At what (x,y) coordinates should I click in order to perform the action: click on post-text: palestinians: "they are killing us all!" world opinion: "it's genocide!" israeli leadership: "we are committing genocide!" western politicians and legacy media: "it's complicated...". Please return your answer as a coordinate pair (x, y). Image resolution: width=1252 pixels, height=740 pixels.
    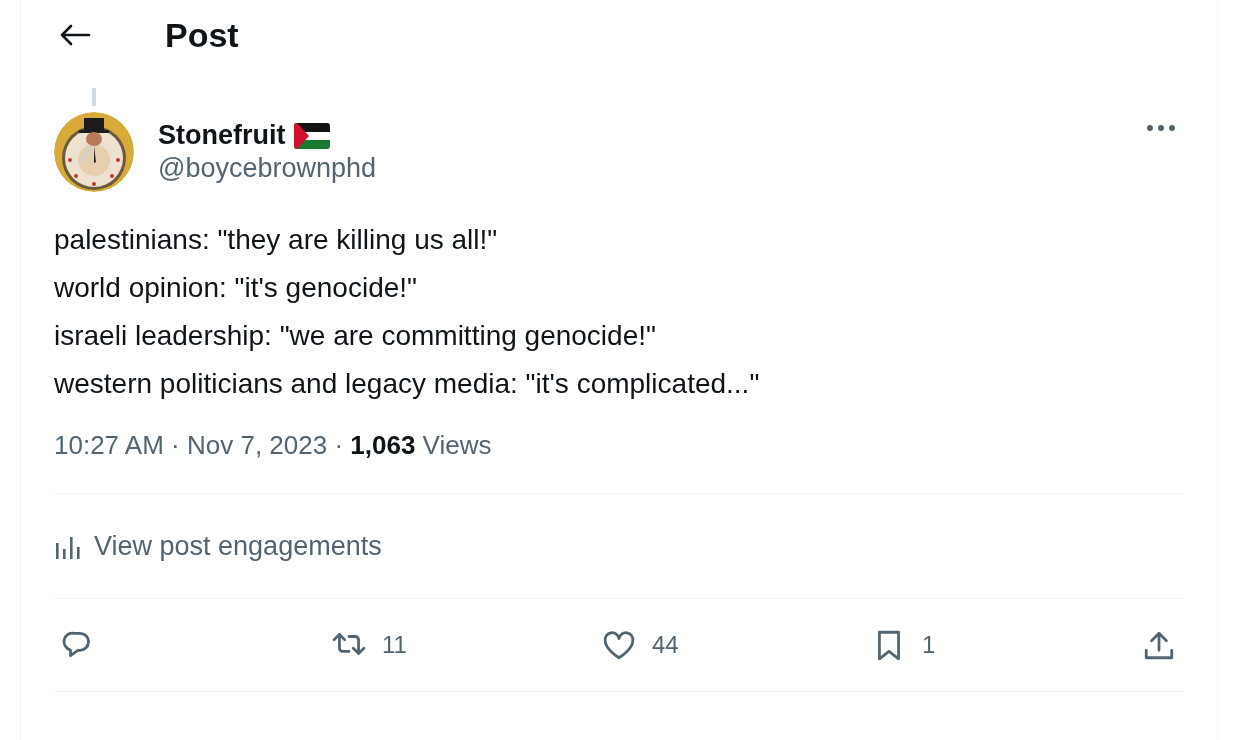
    Looking at the image, I should click on (407, 312).